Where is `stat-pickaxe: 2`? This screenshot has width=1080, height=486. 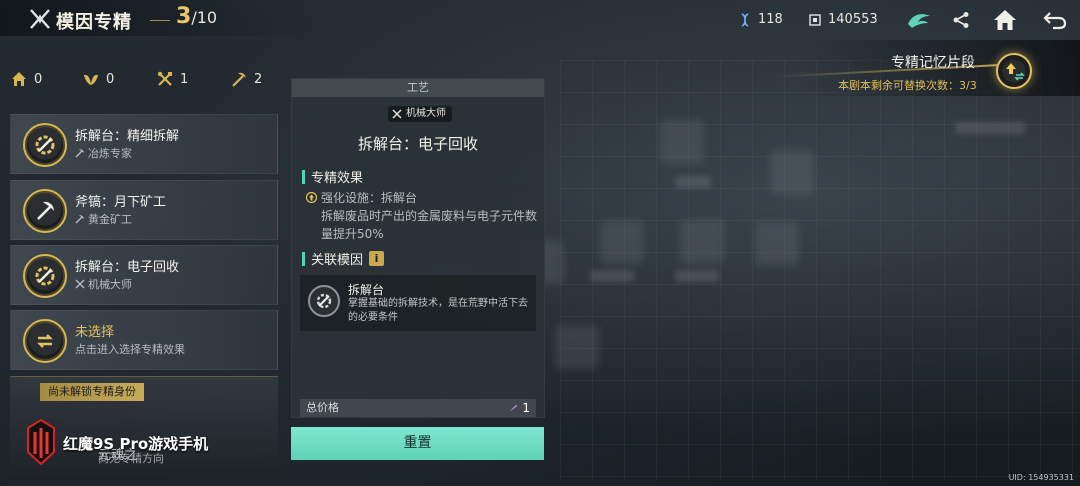
stat-pickaxe: 2 is located at coordinates (246, 79).